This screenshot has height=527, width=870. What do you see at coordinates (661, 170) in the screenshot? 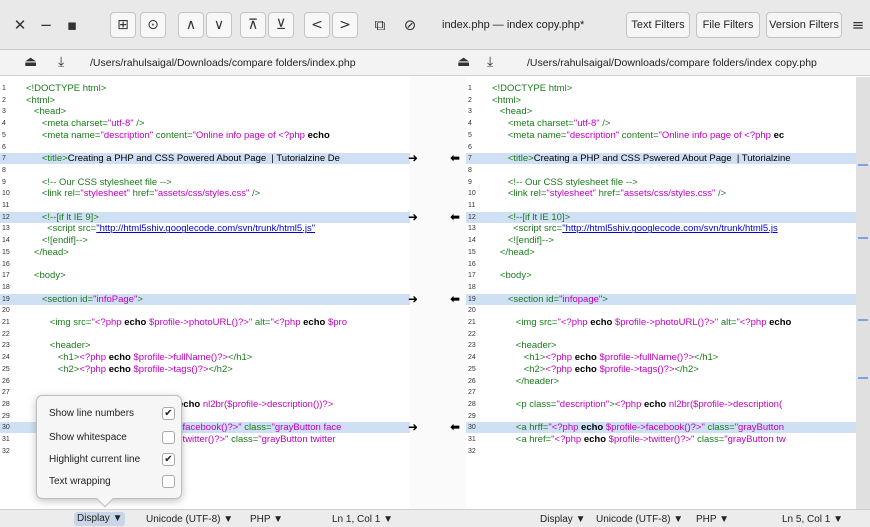
I see `right-code-line: 8` at bounding box center [661, 170].